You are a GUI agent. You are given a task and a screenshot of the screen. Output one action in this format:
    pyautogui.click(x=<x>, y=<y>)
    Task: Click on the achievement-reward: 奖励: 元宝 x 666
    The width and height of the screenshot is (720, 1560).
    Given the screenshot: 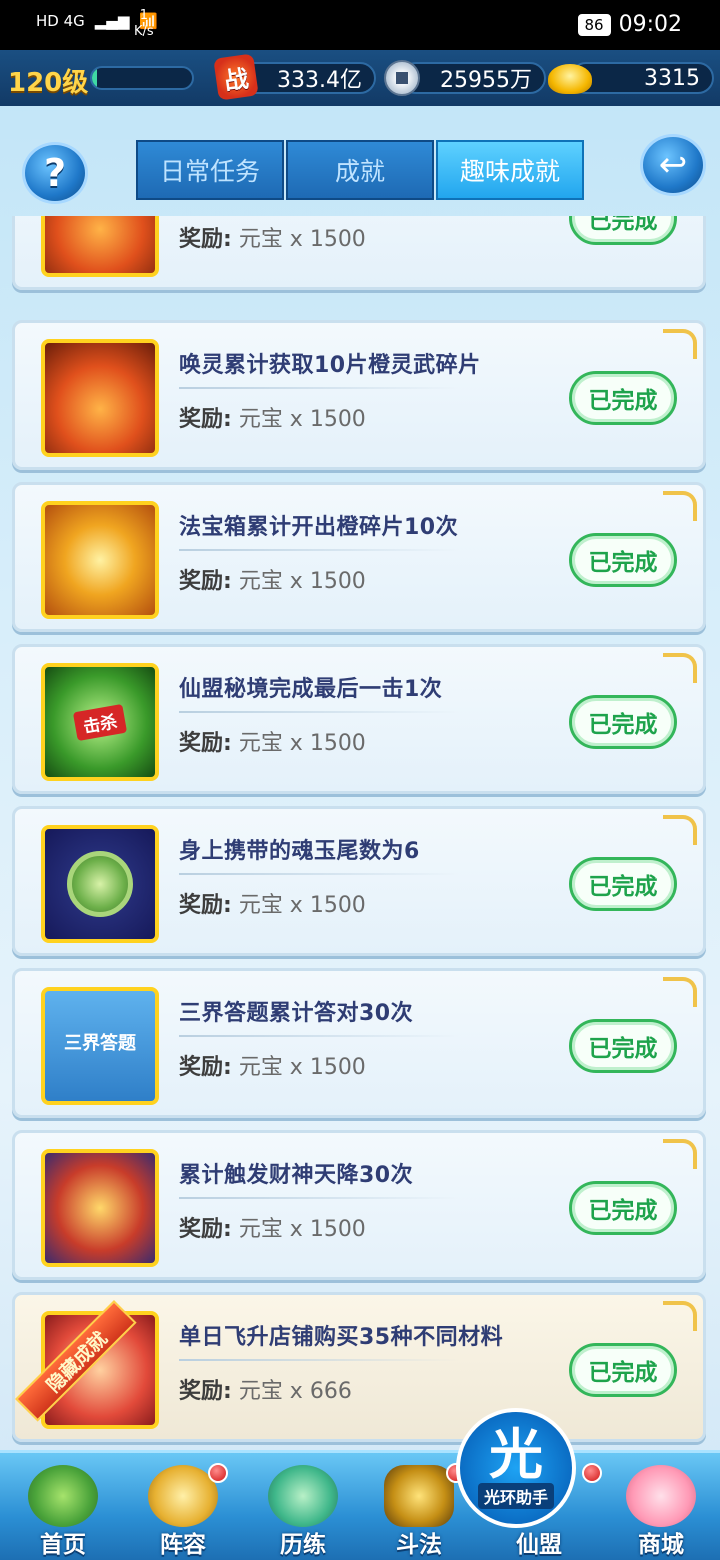 What is the action you would take?
    pyautogui.click(x=265, y=1389)
    